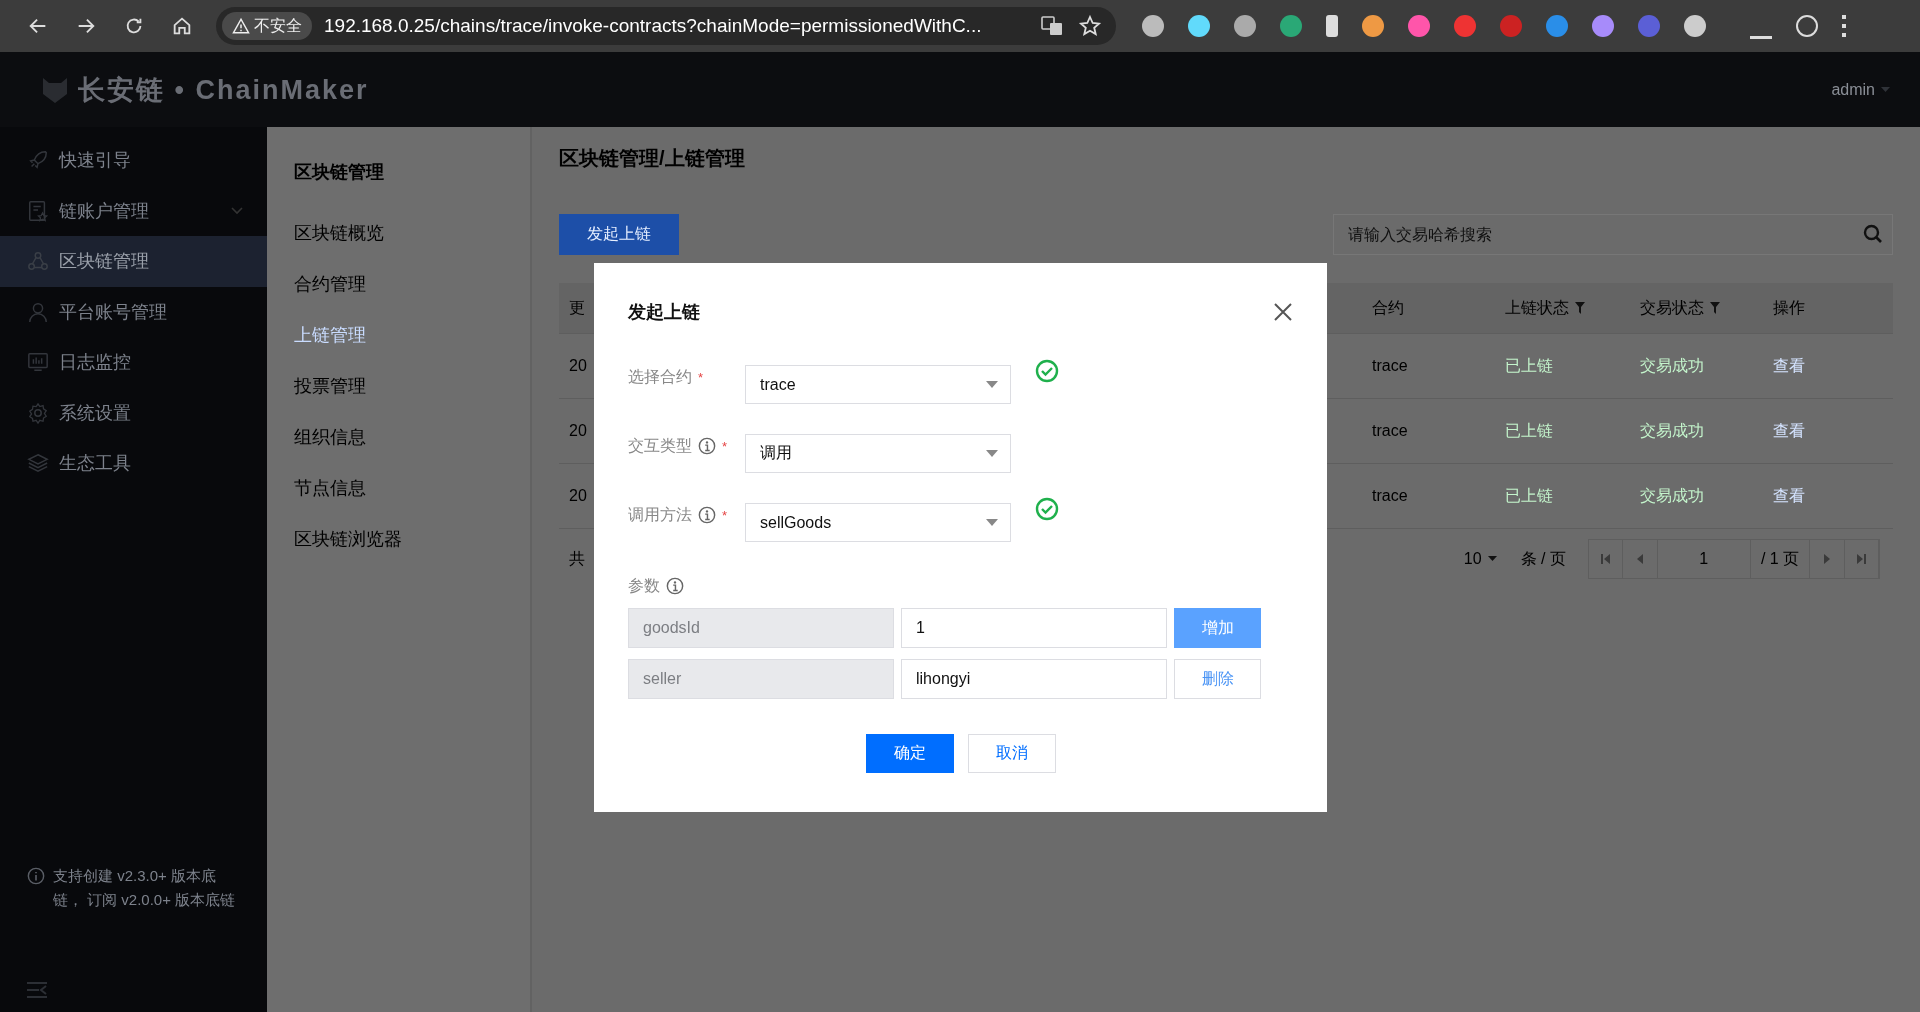 The image size is (1920, 1012). Describe the element at coordinates (133, 412) in the screenshot. I see `nav-item: 系统设置` at that location.